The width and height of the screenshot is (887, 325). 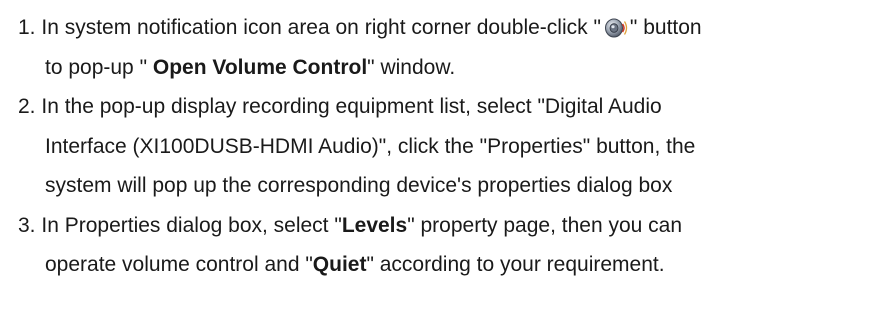 I want to click on step-text: operate volume control and ", so click(x=179, y=264).